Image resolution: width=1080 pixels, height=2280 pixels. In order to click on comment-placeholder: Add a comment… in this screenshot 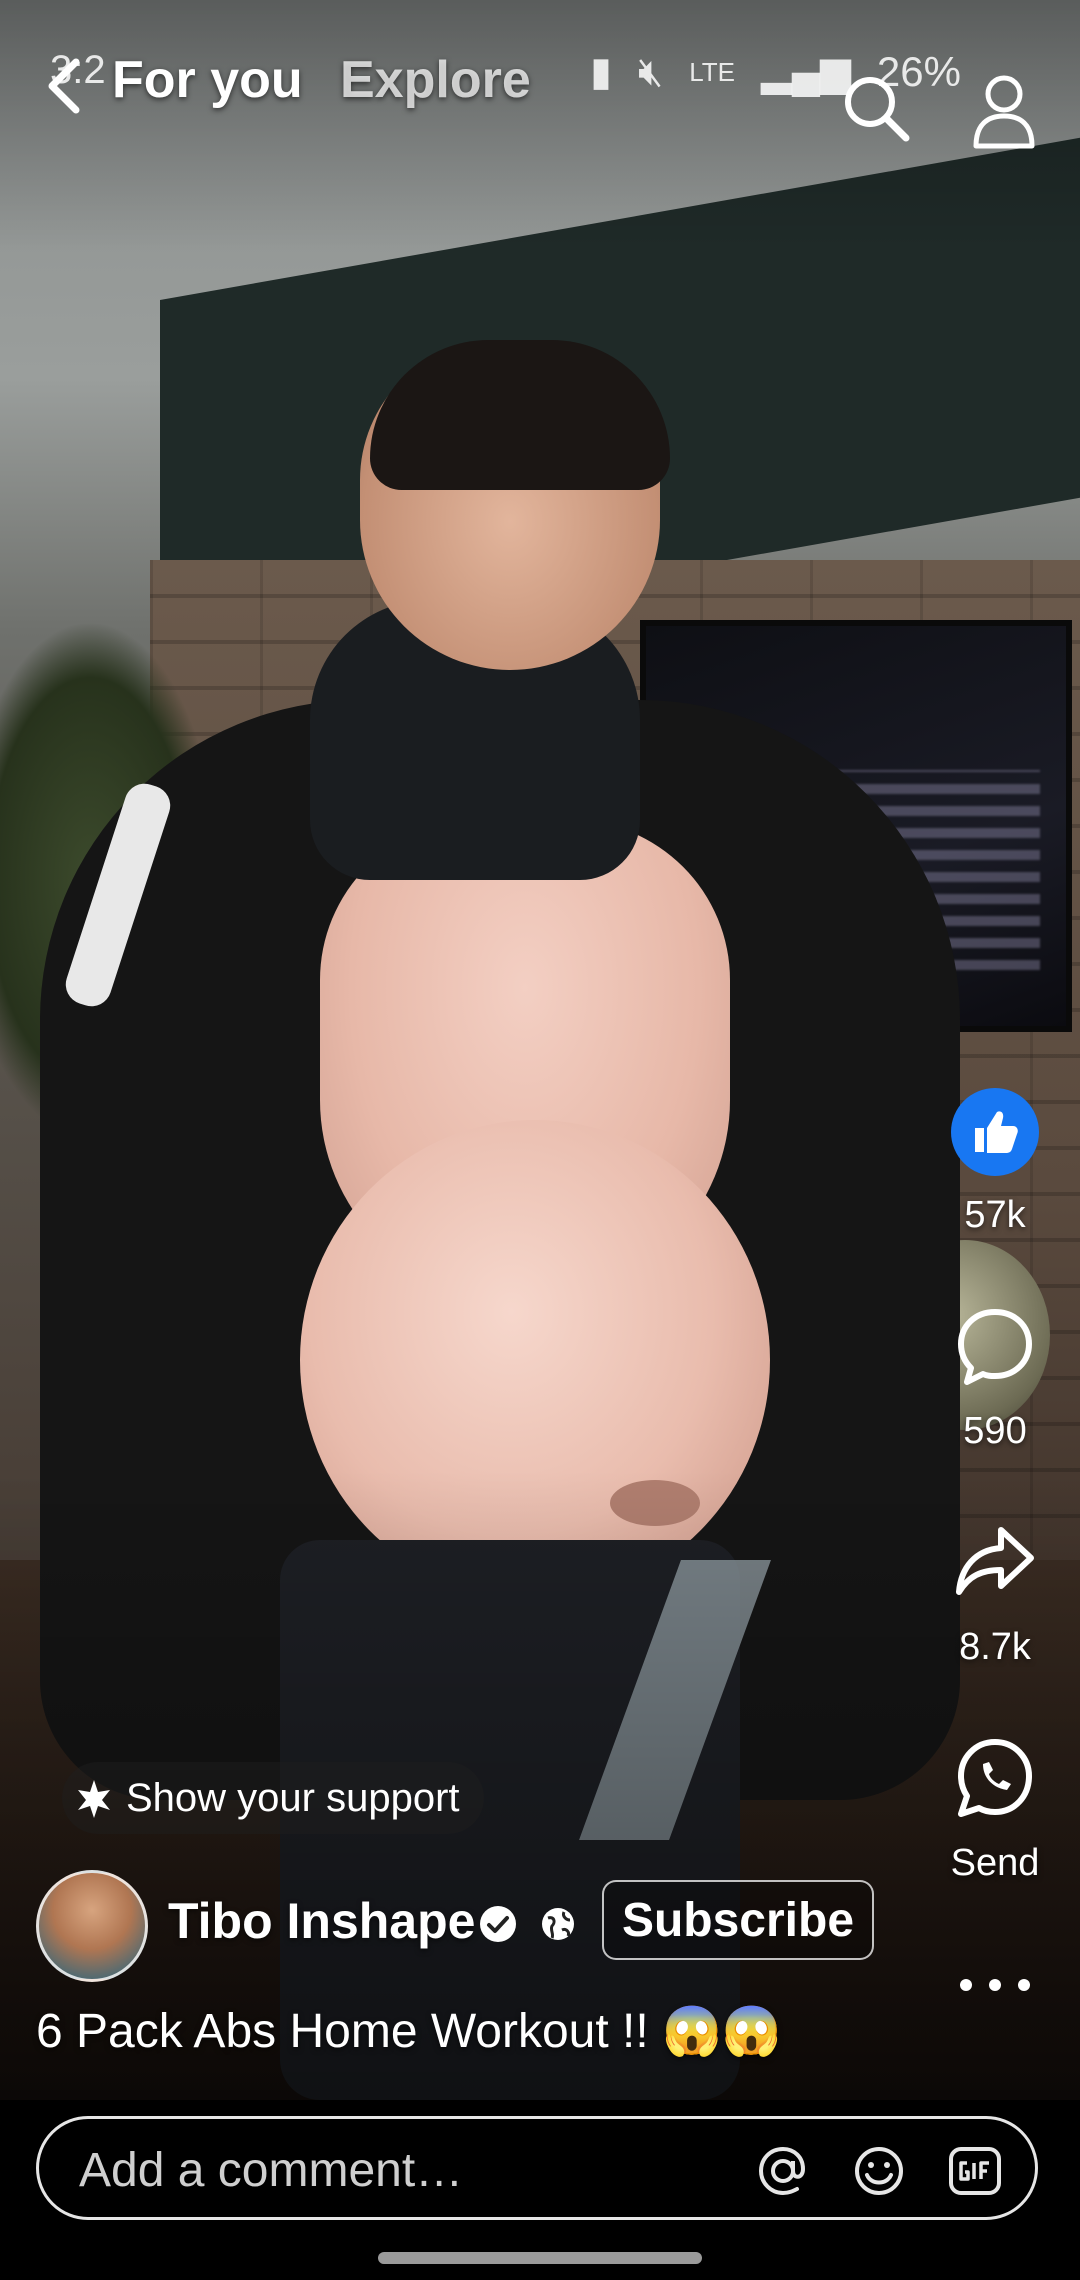, I will do `click(271, 2170)`.